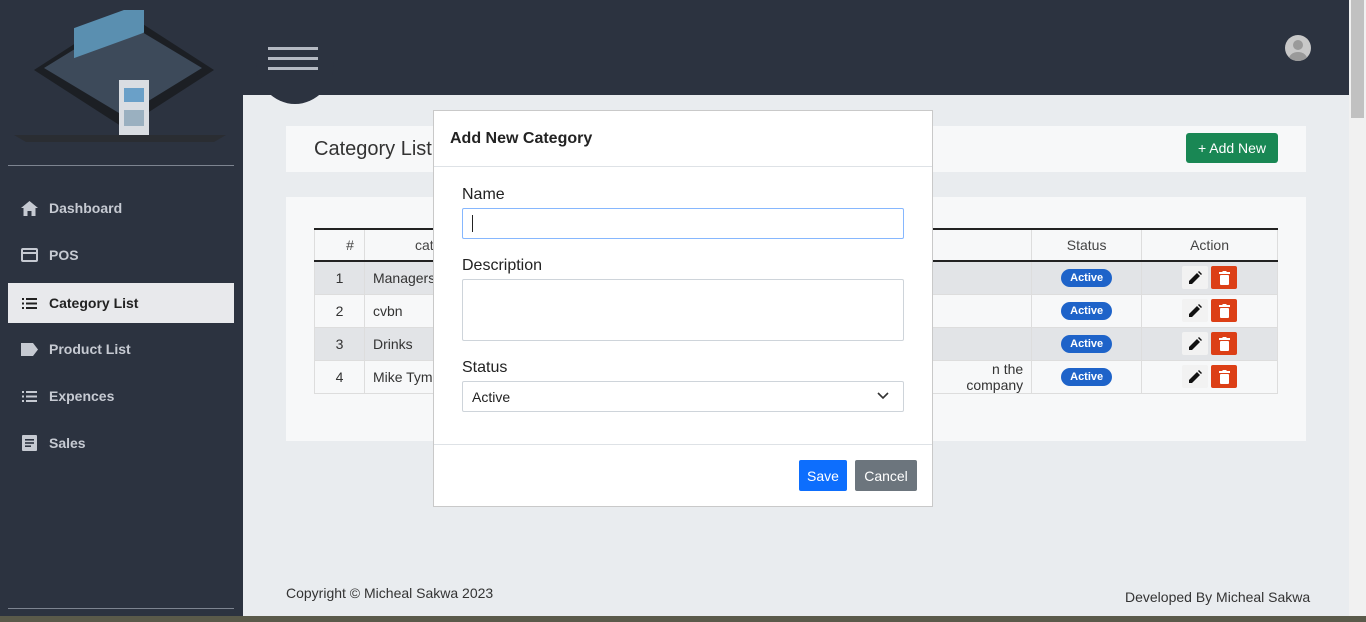  Describe the element at coordinates (29, 349) in the screenshot. I see `tag-icon` at that location.